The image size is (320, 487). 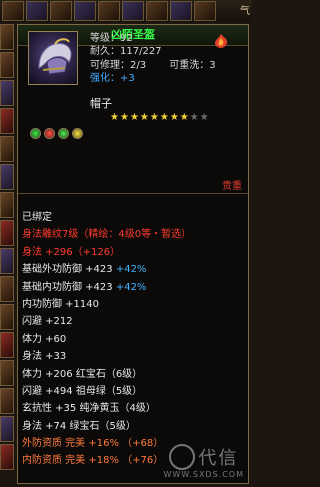 What do you see at coordinates (133, 193) in the screenshot?
I see `divider` at bounding box center [133, 193].